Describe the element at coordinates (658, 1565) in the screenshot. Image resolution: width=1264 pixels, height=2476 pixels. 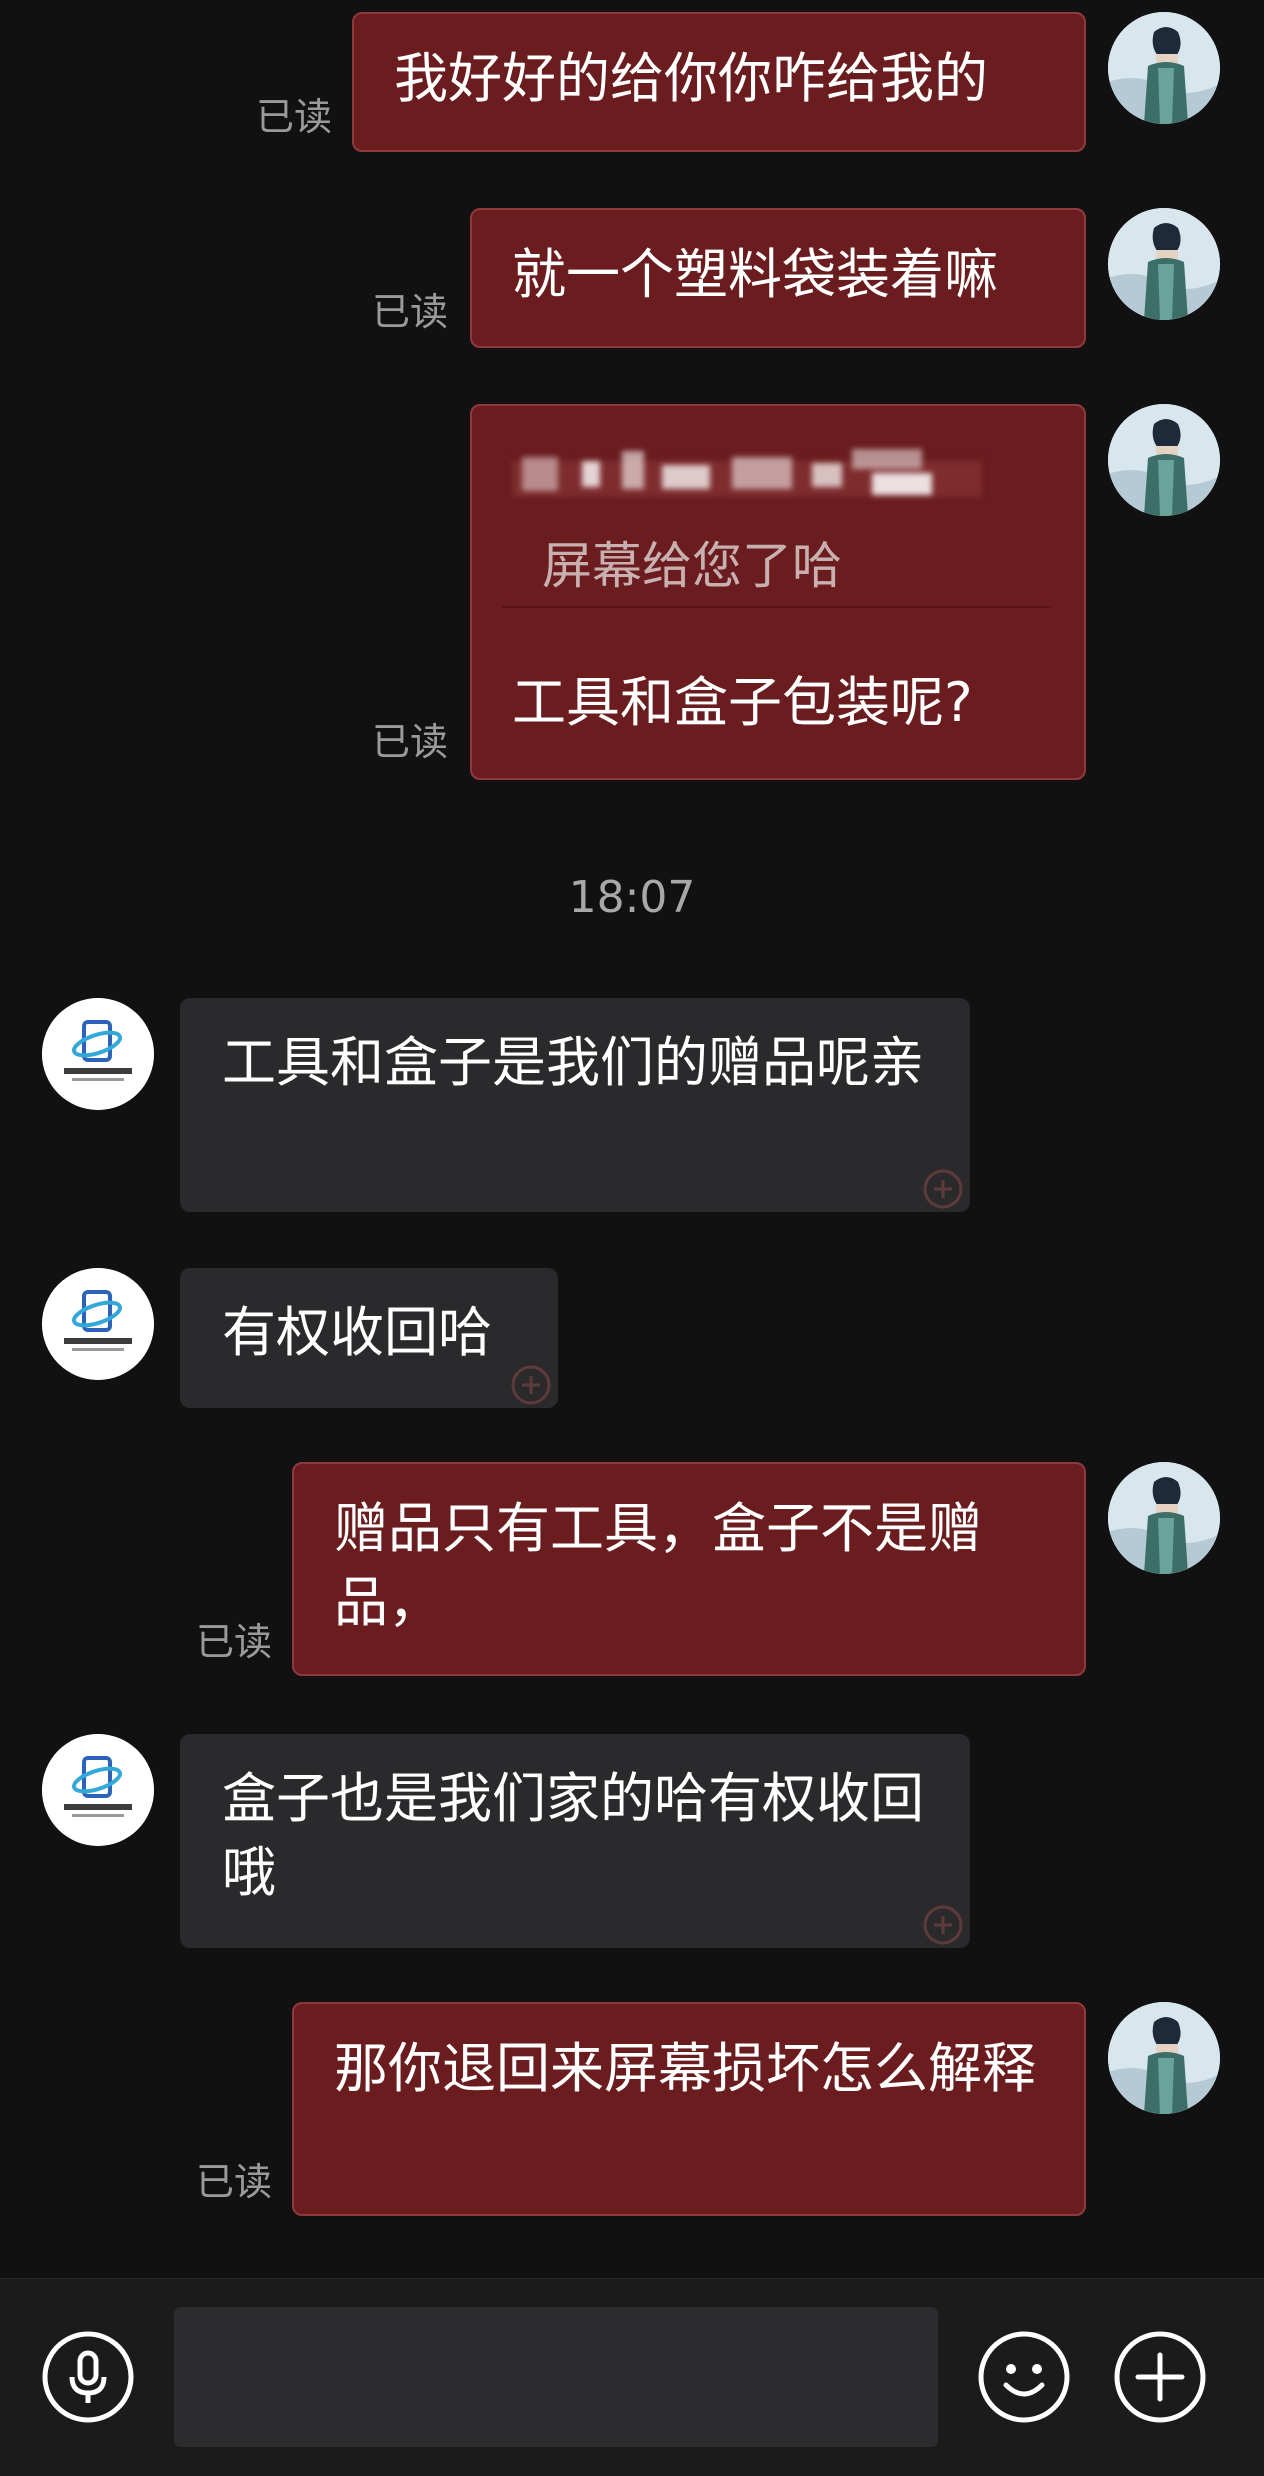
I see `message-text: 赠品只有工具，盒子不是赠品，` at that location.